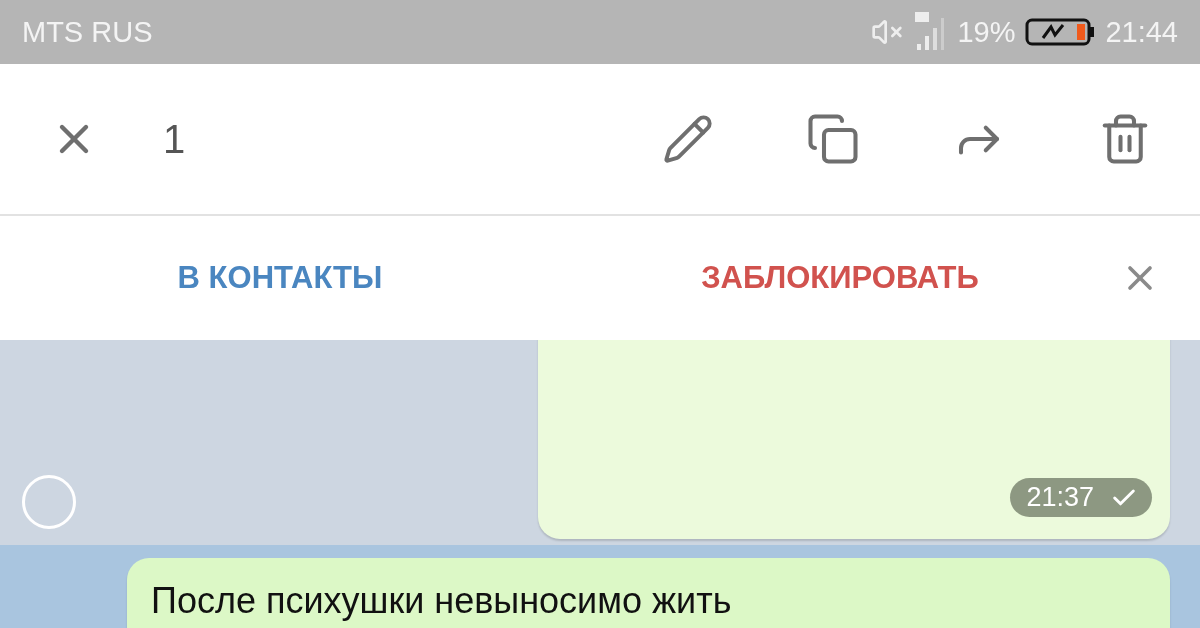 This screenshot has width=1200, height=628. What do you see at coordinates (986, 32) in the screenshot?
I see `battery-percent: 19%` at bounding box center [986, 32].